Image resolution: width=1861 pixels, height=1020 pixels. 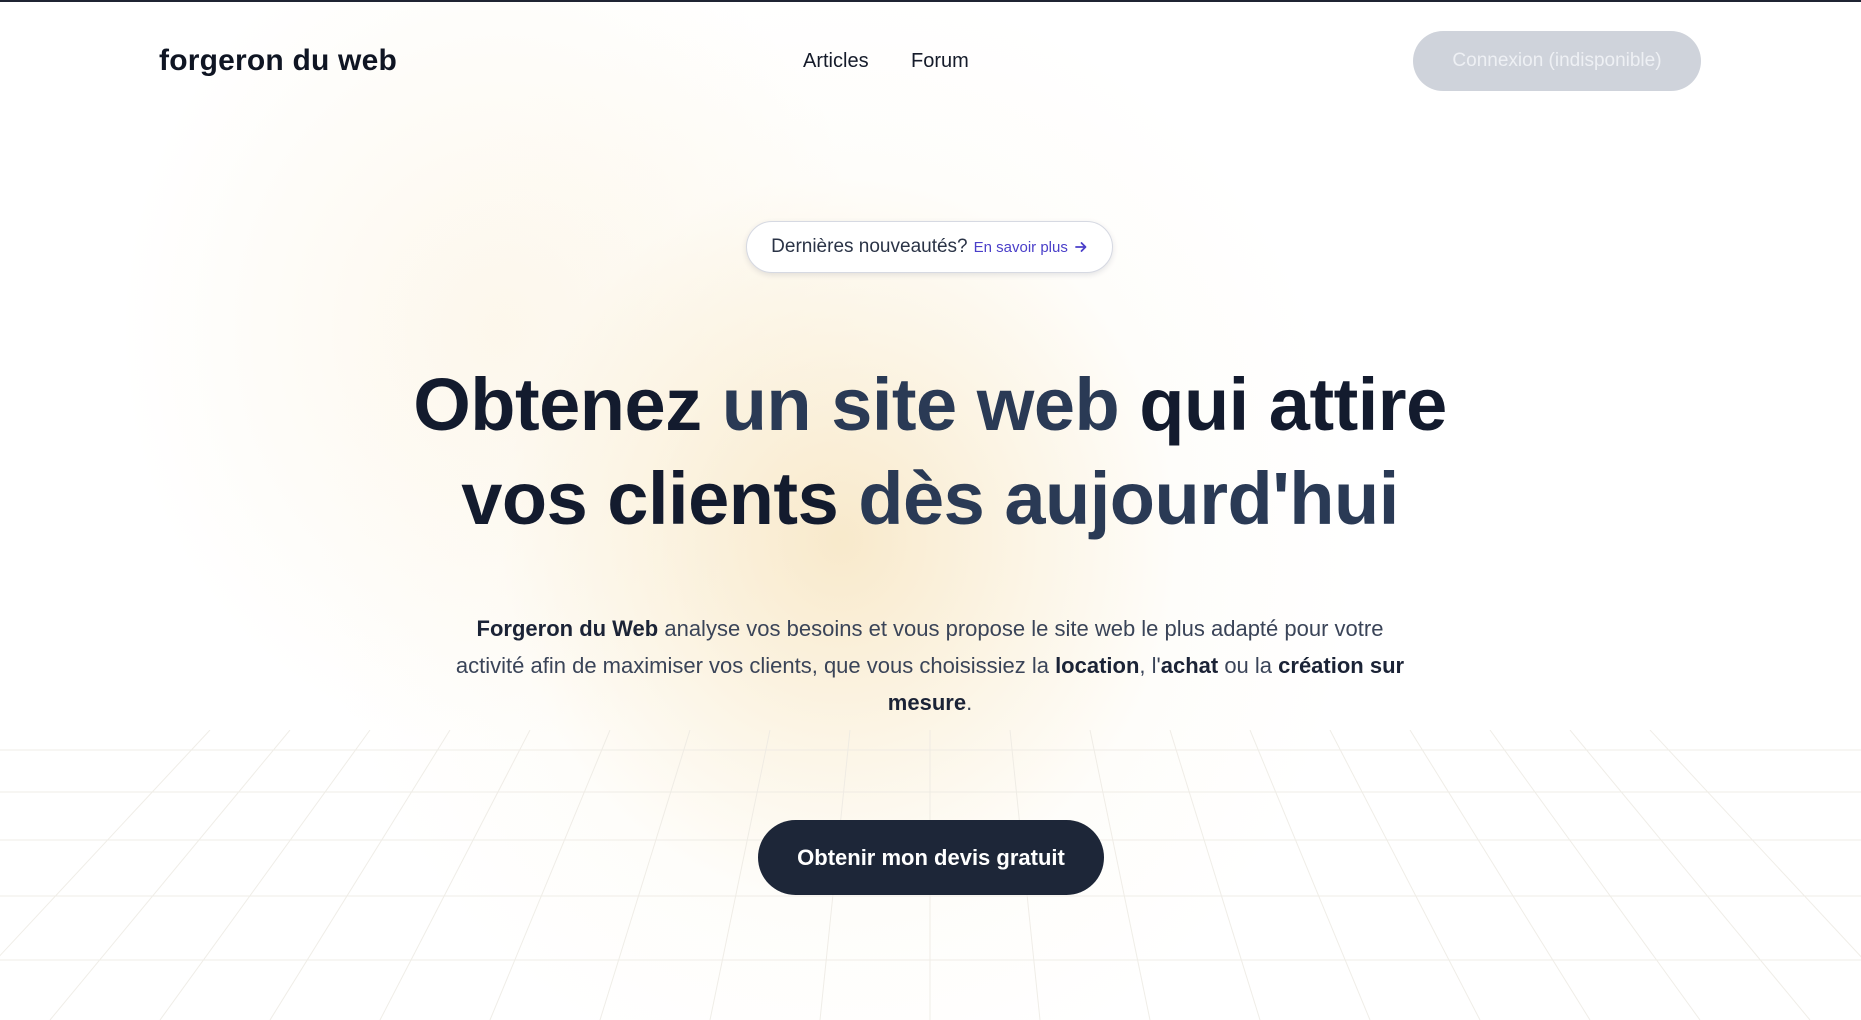 What do you see at coordinates (1080, 247) in the screenshot?
I see `arrow-right-icon` at bounding box center [1080, 247].